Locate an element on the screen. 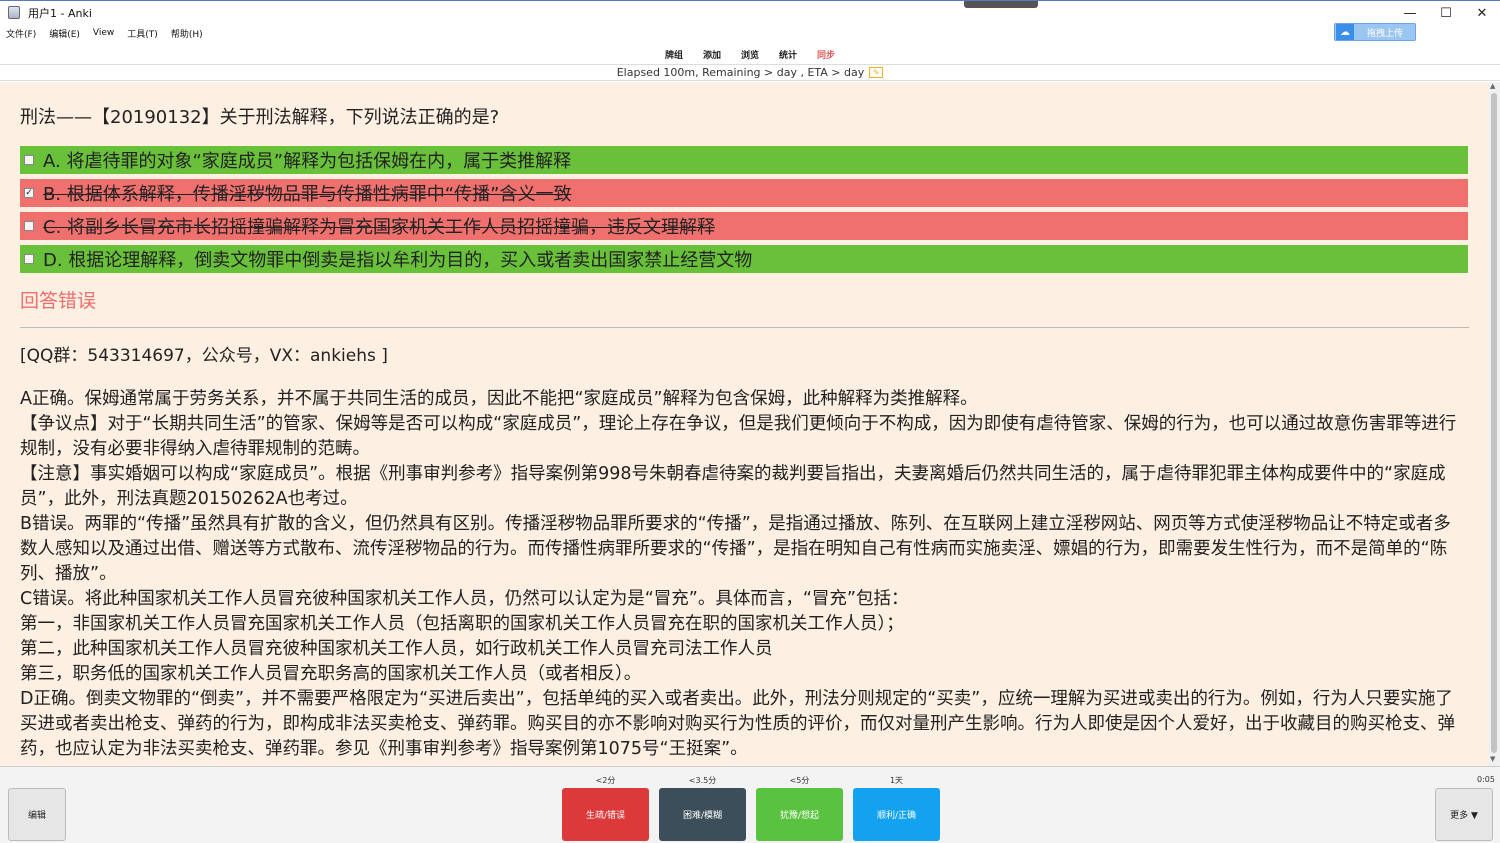  menu-edit: 编辑(E) is located at coordinates (64, 33).